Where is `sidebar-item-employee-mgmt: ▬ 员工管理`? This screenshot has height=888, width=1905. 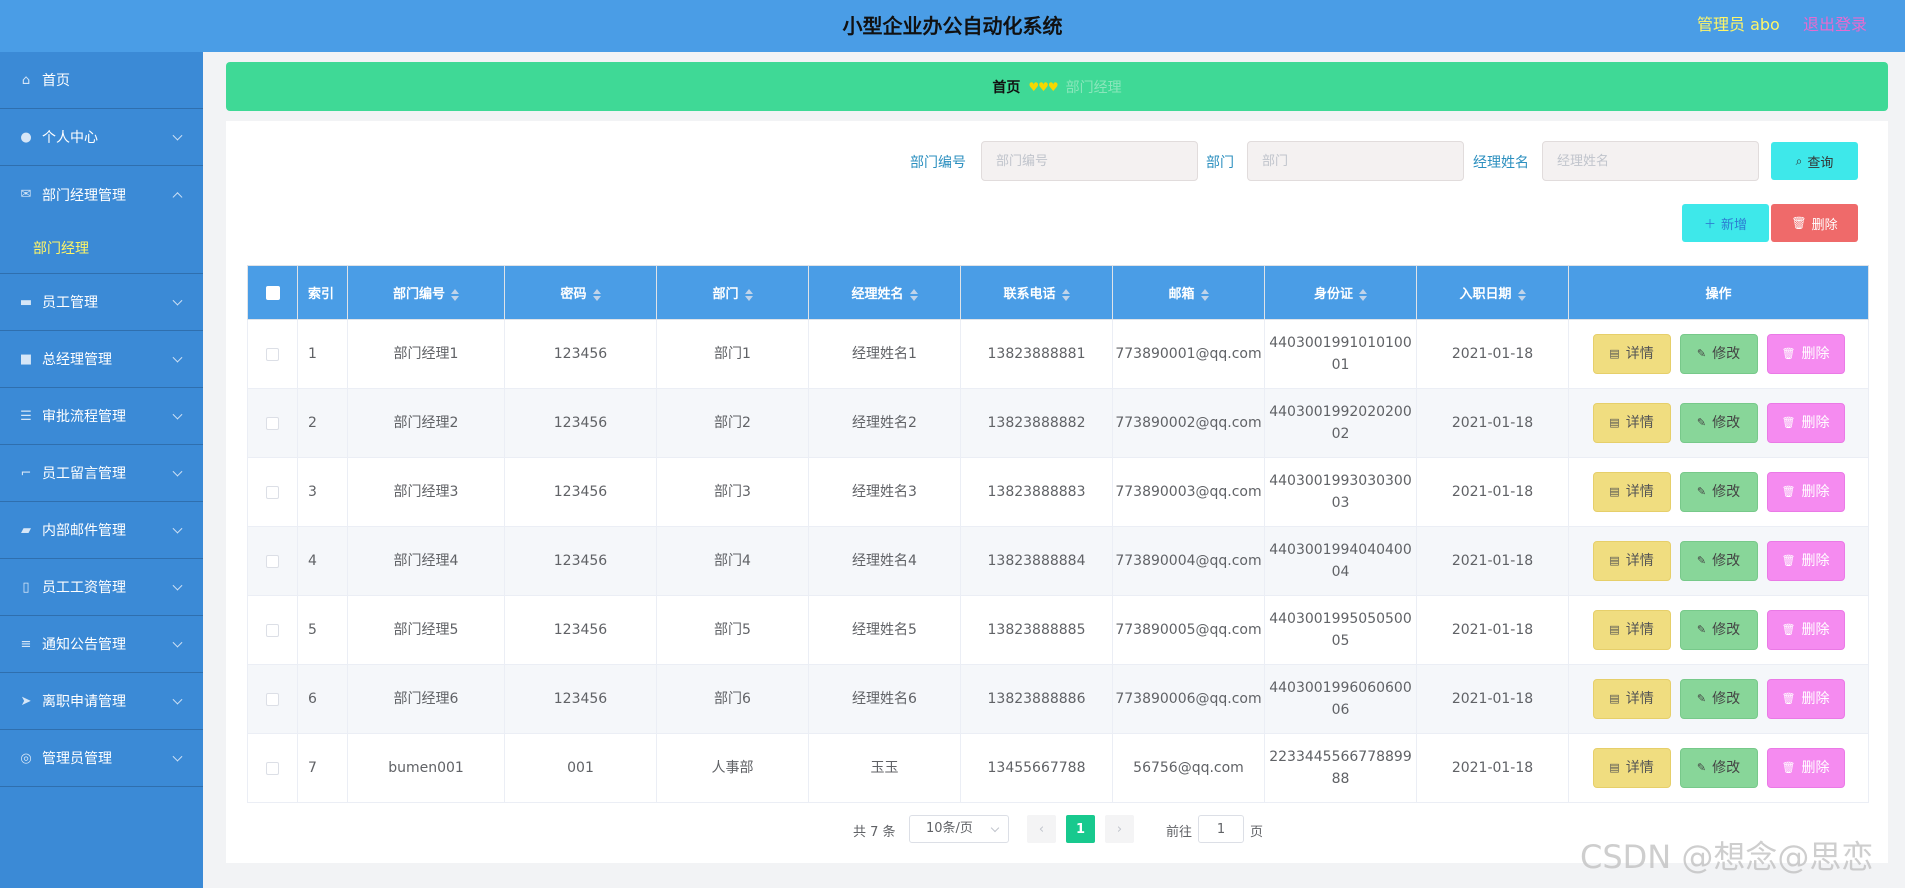 sidebar-item-employee-mgmt: ▬ 员工管理 is located at coordinates (101, 302).